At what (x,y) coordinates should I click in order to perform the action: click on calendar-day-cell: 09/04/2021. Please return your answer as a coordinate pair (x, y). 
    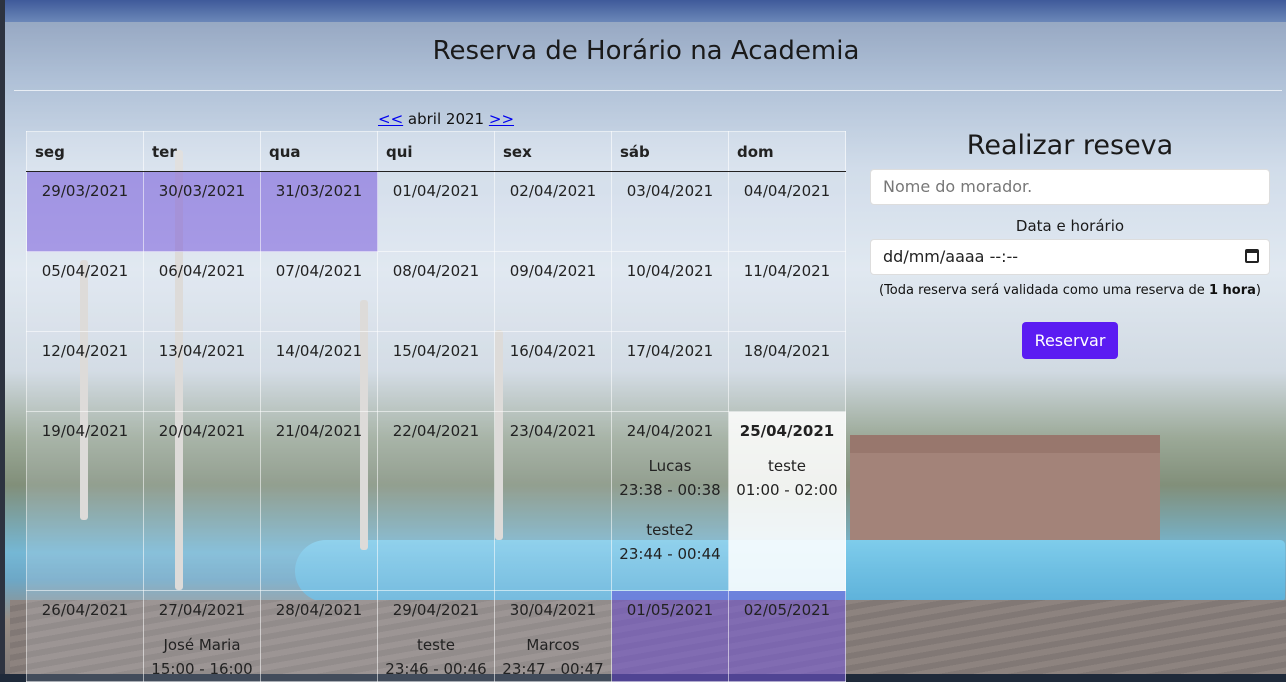
    Looking at the image, I should click on (553, 291).